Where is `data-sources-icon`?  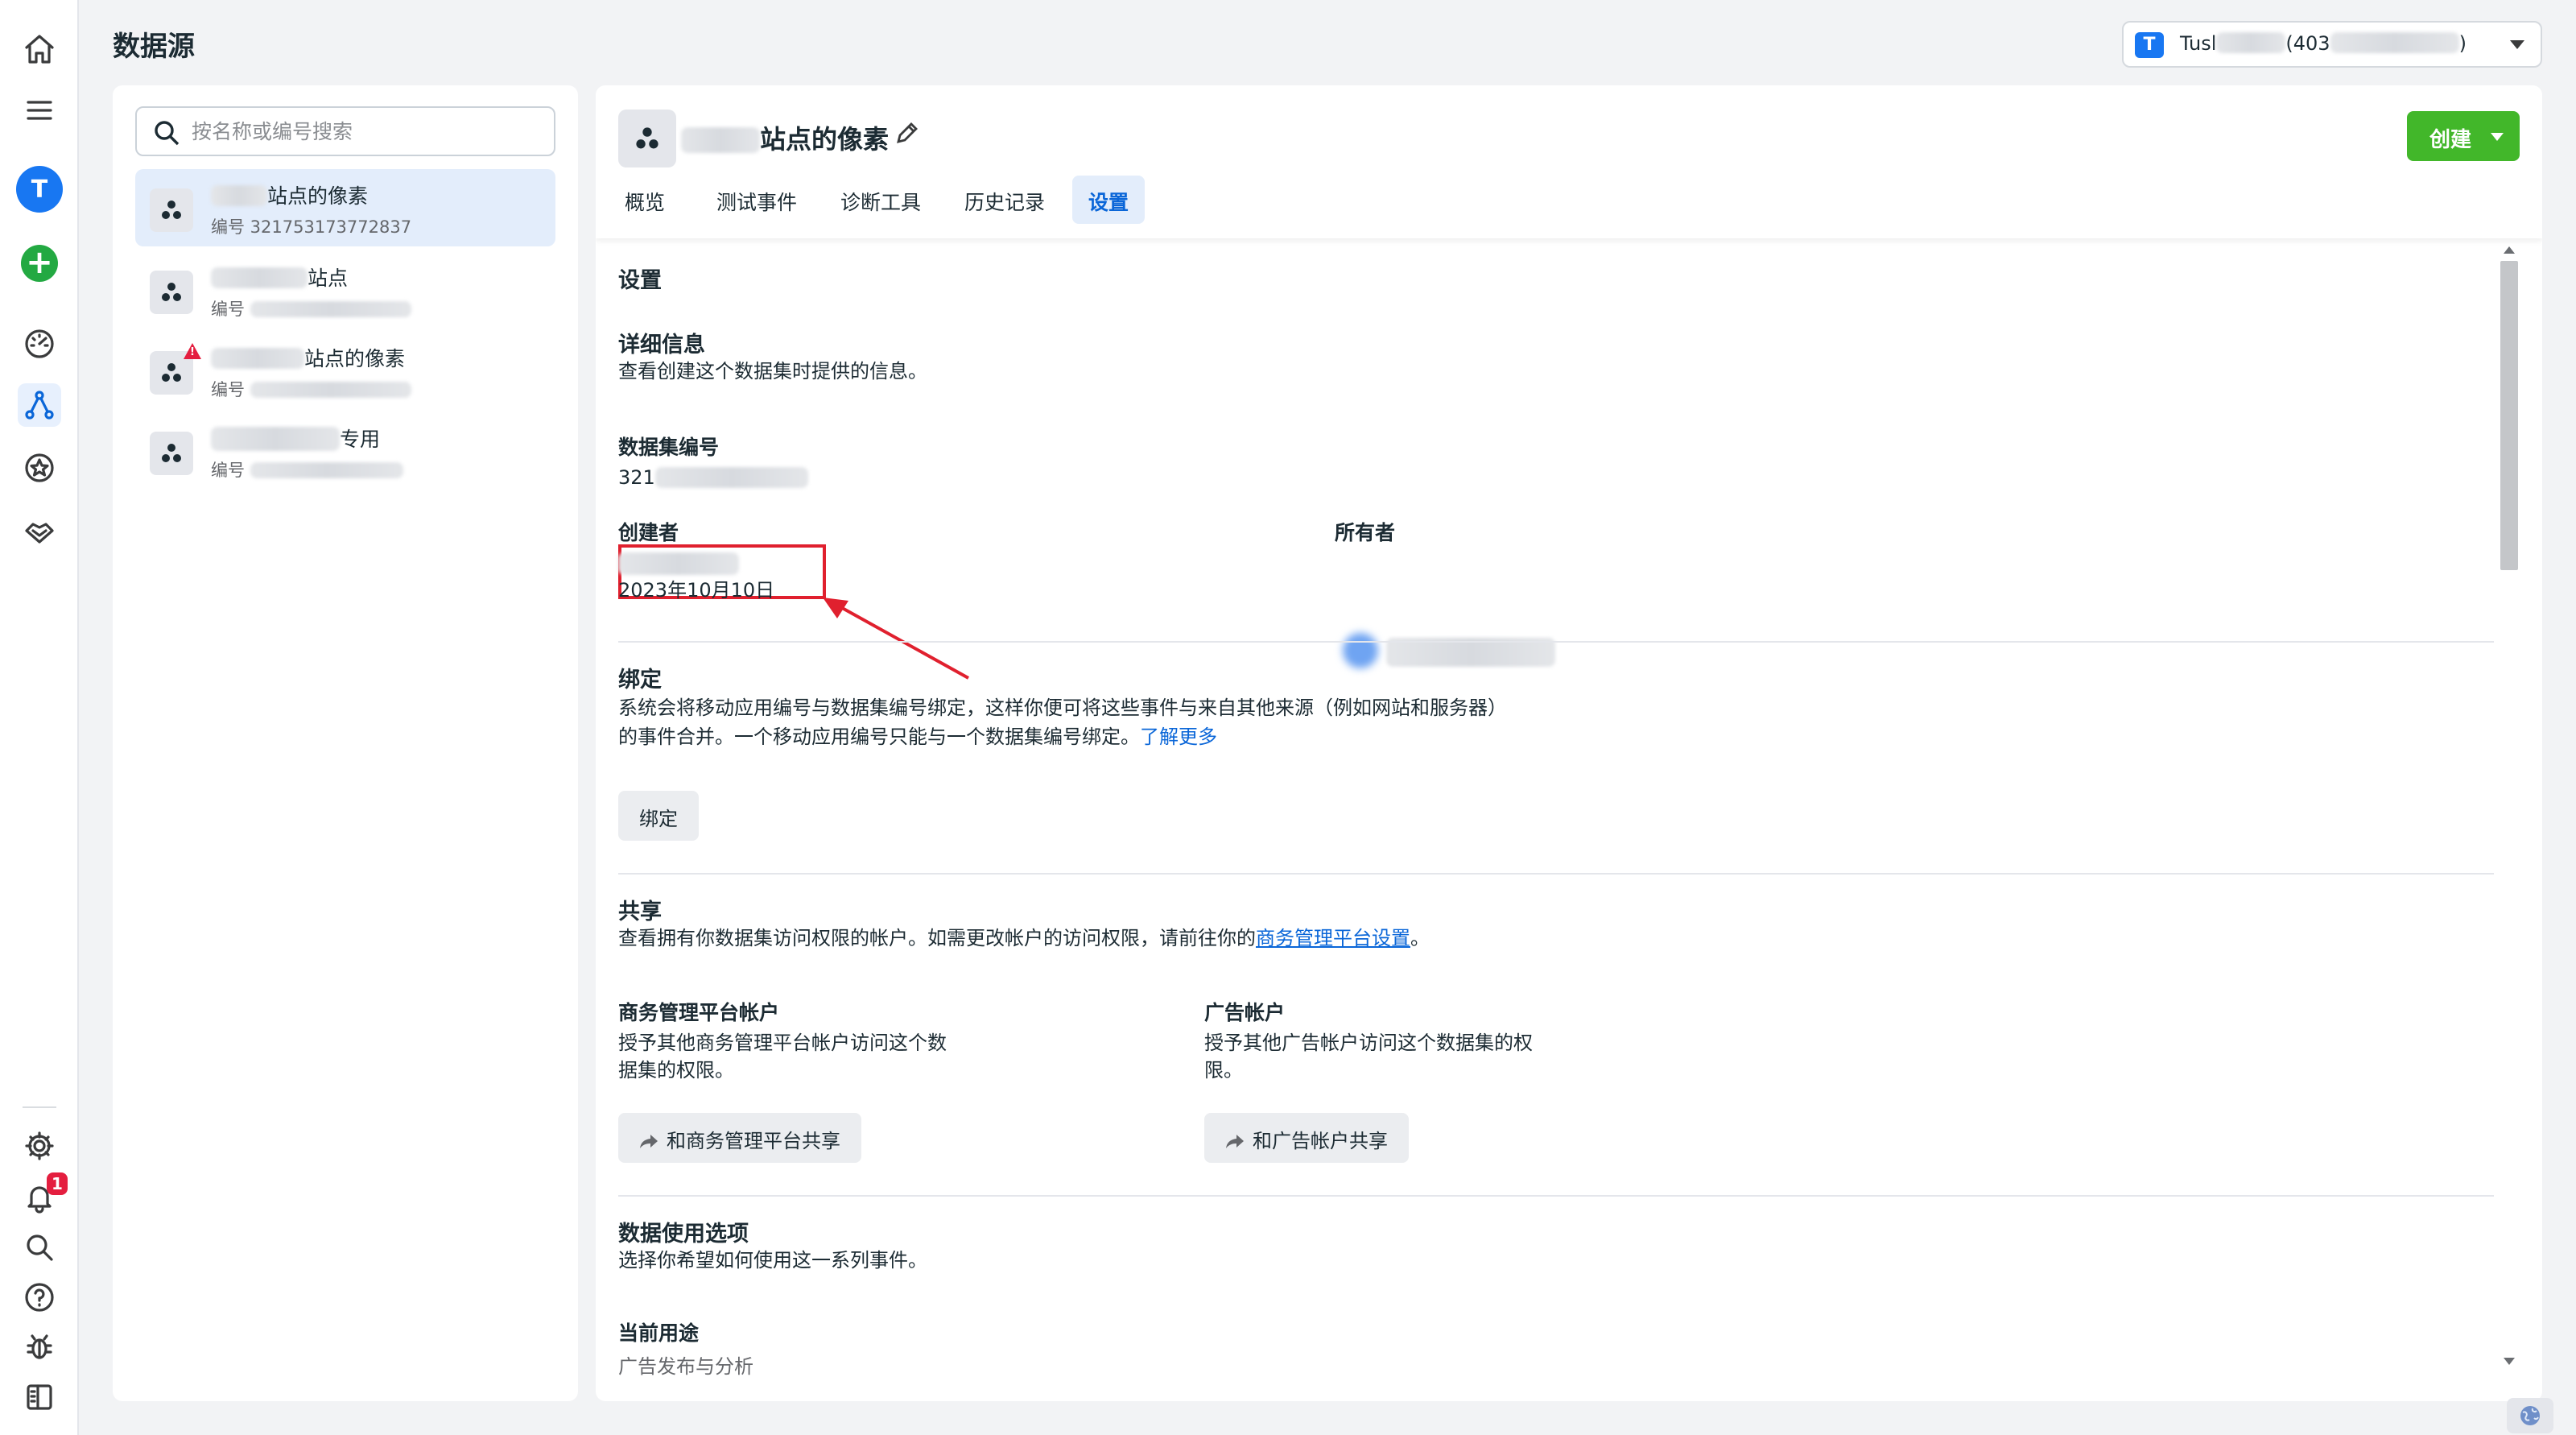 data-sources-icon is located at coordinates (39, 405).